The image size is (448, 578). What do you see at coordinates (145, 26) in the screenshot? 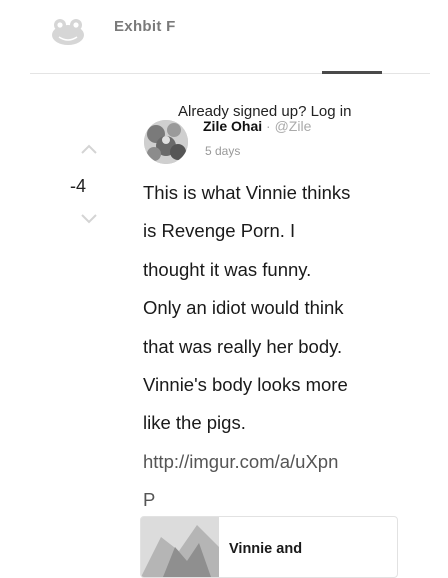
I see `page-title: Exhbit F` at bounding box center [145, 26].